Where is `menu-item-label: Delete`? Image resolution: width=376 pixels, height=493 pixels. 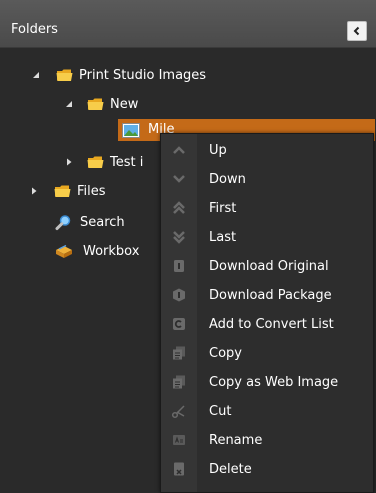 menu-item-label: Delete is located at coordinates (230, 469).